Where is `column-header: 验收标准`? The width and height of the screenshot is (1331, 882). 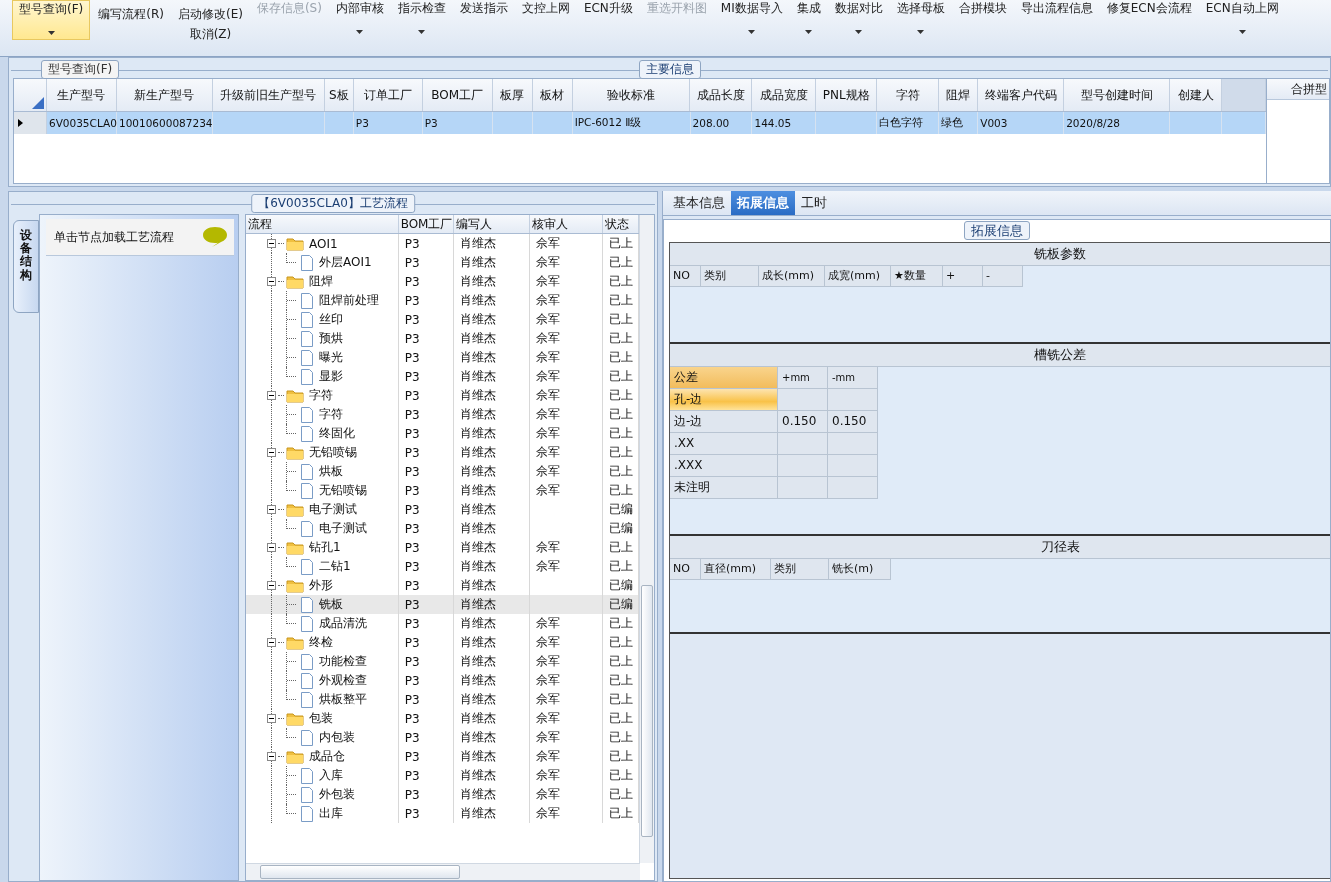 column-header: 验收标准 is located at coordinates (631, 95).